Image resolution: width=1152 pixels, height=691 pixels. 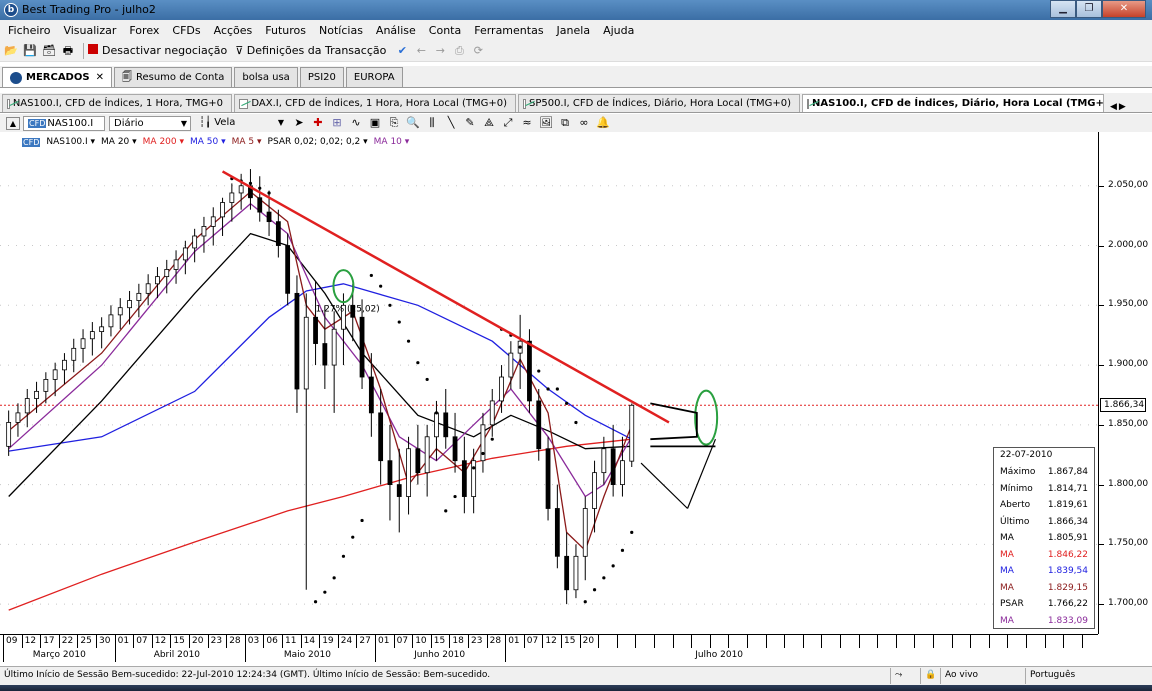 What do you see at coordinates (1113, 107) in the screenshot?
I see `tab-scroll-left-icon: ◀` at bounding box center [1113, 107].